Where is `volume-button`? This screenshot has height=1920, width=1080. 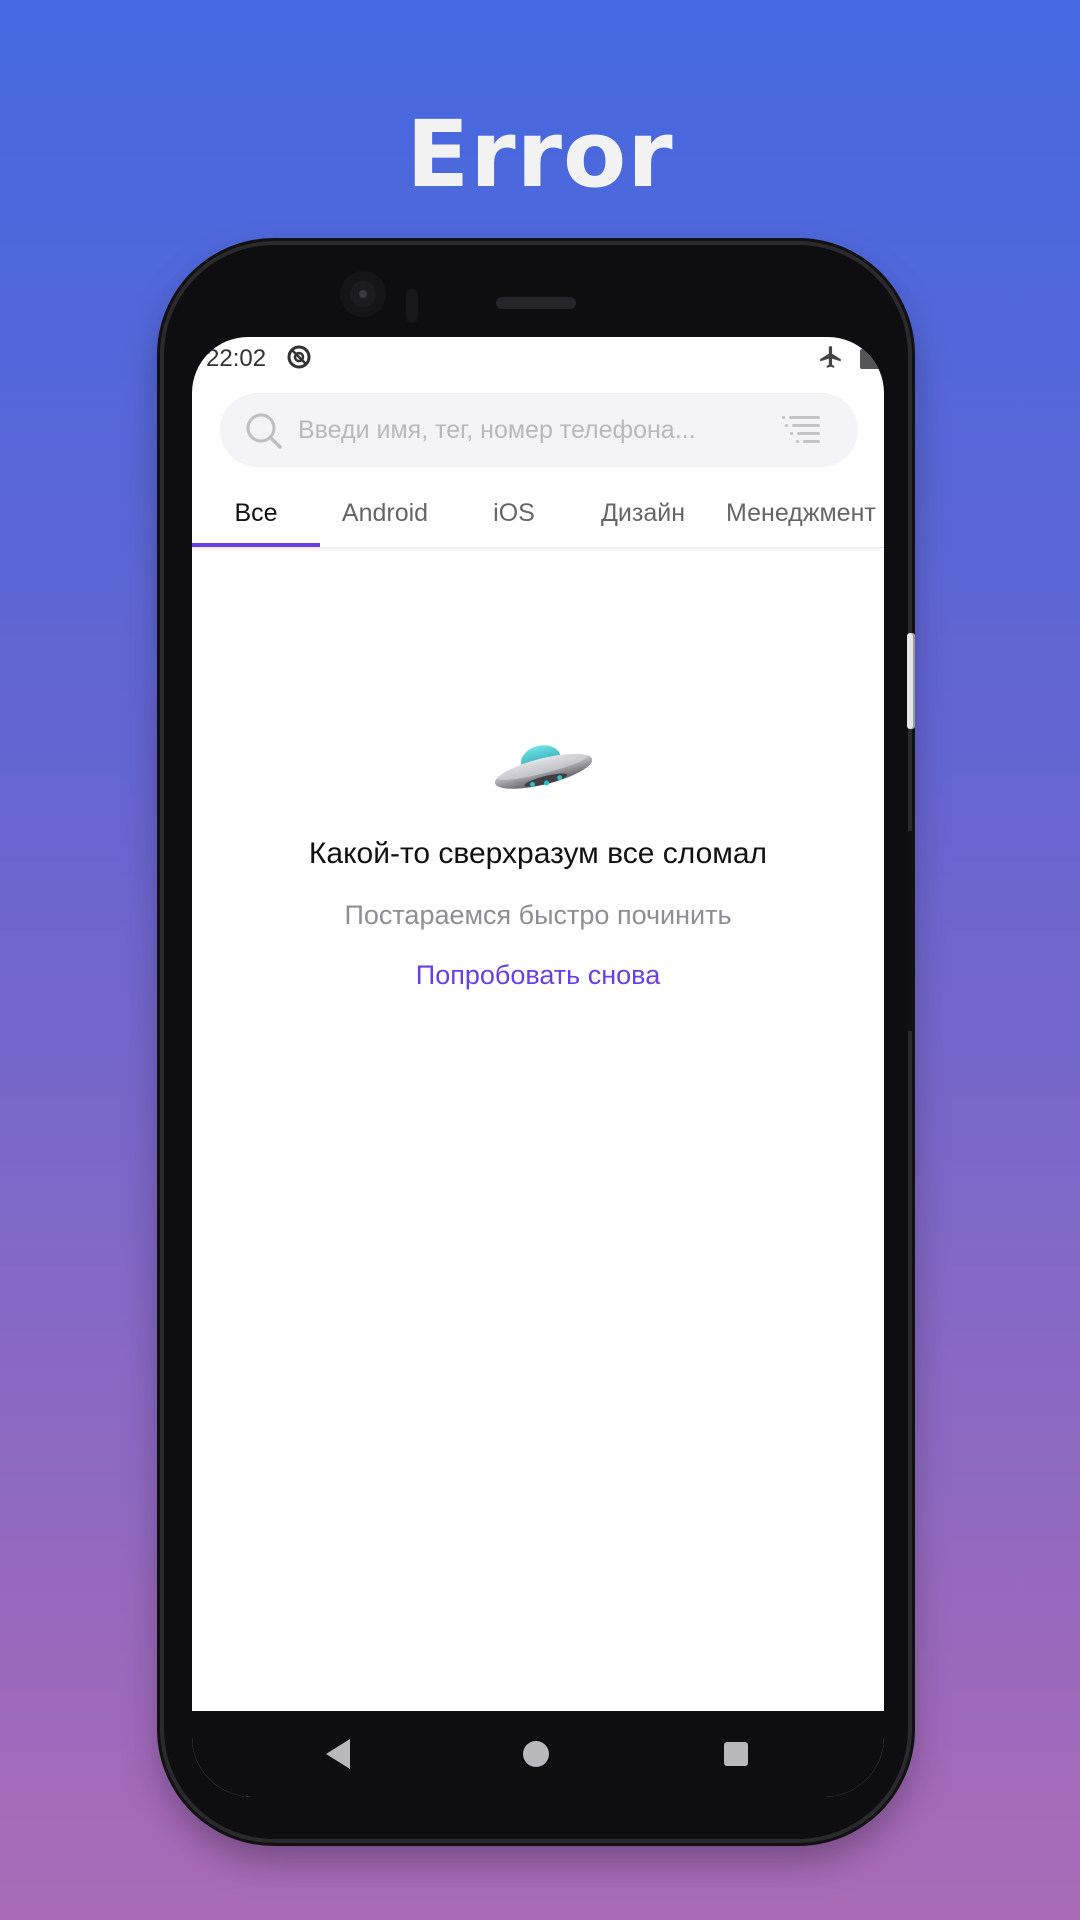 volume-button is located at coordinates (911, 681).